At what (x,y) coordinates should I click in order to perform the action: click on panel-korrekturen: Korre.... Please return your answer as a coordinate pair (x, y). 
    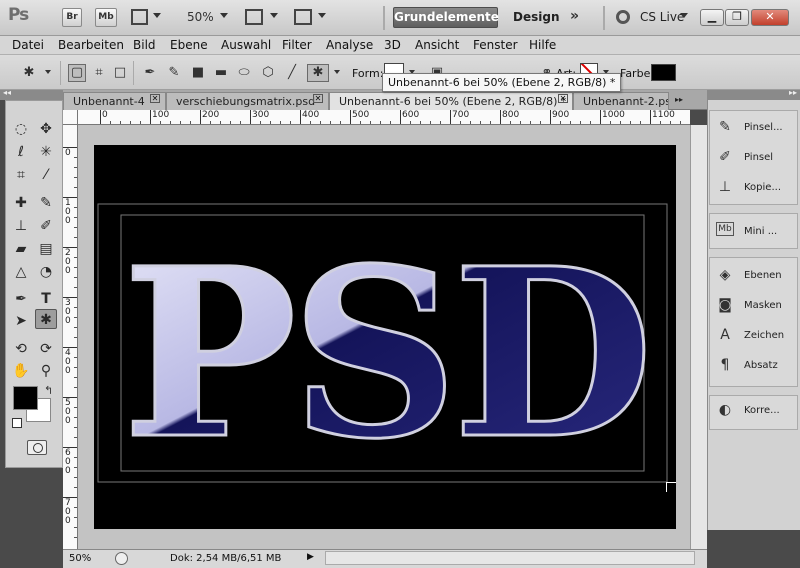
    Looking at the image, I should click on (762, 410).